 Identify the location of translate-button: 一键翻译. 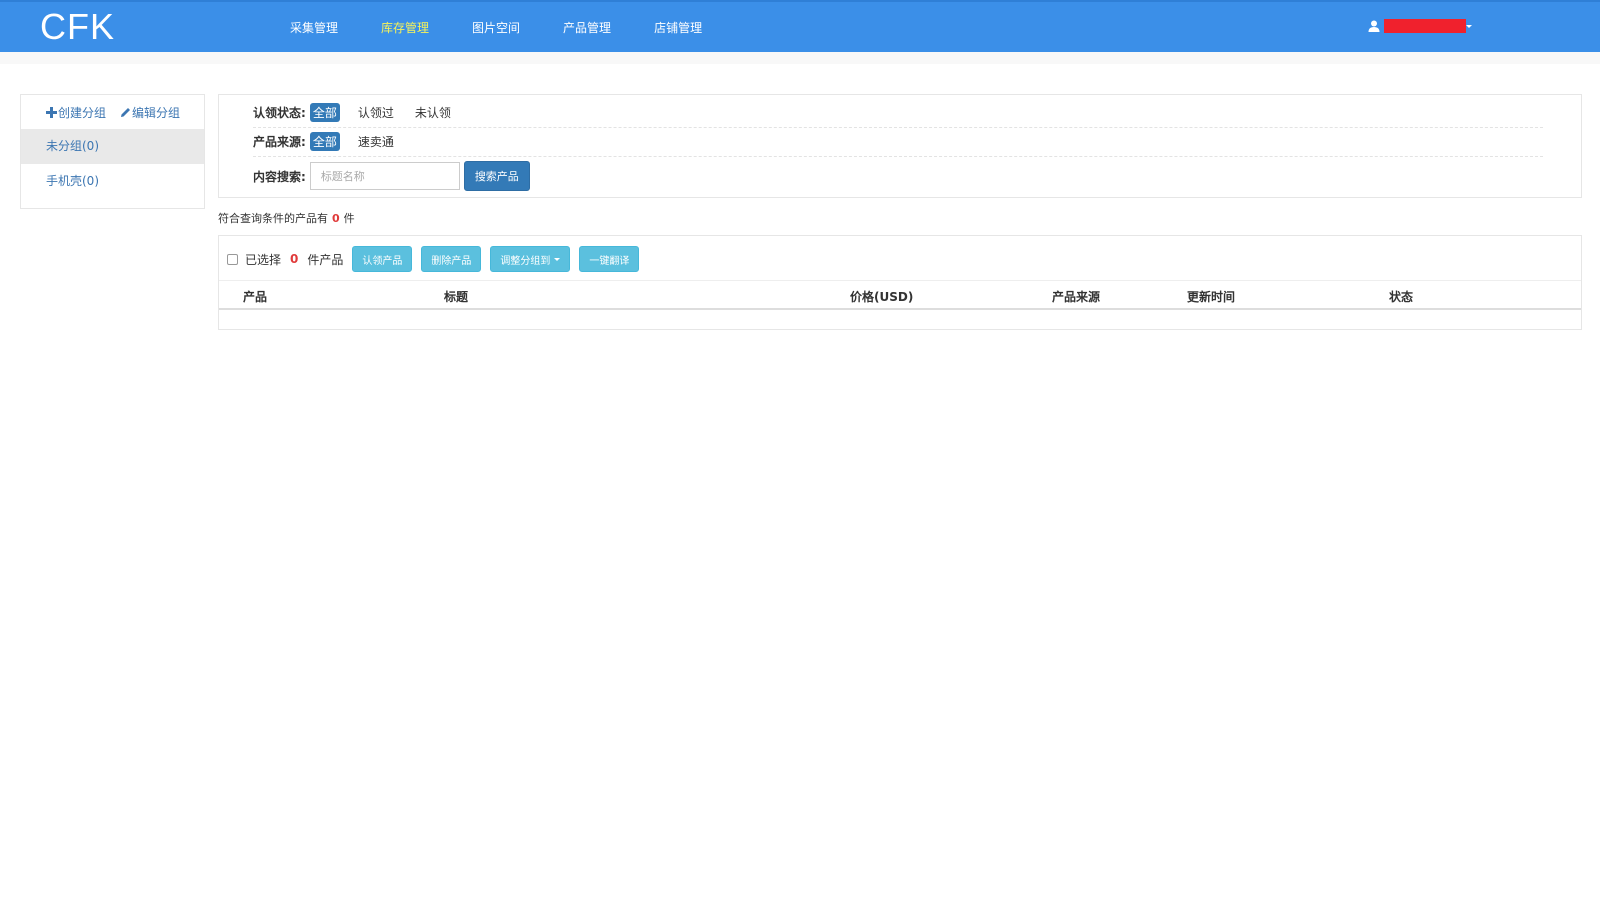
(609, 259).